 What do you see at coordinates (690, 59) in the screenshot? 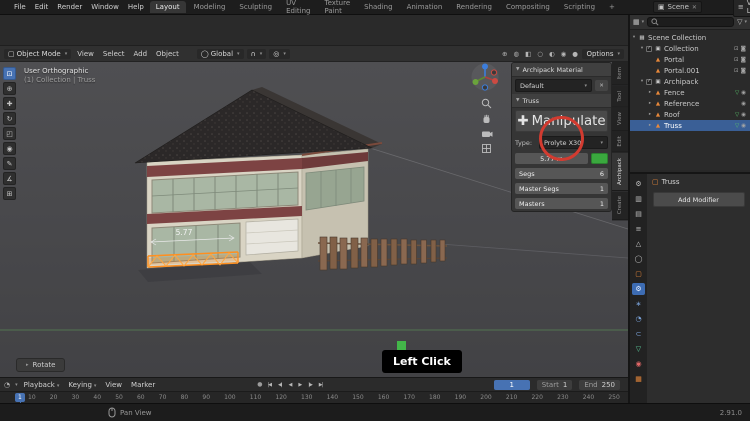
I see `outliner-row: ✓ ▲ Portal ▽ ⊡ ◙ ◉` at bounding box center [690, 59].